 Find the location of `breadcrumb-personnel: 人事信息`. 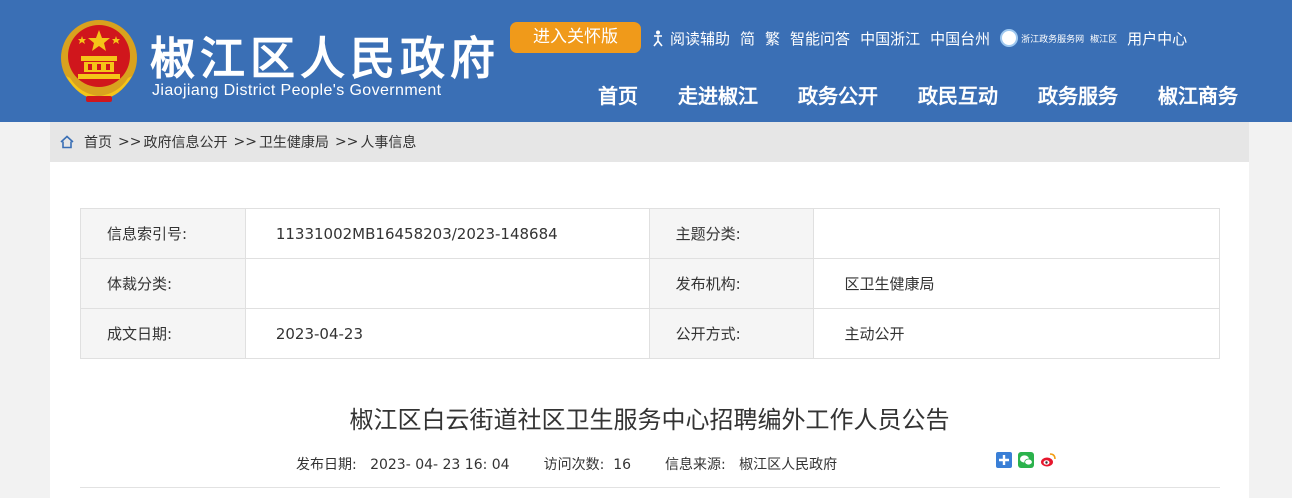

breadcrumb-personnel: 人事信息 is located at coordinates (388, 142).